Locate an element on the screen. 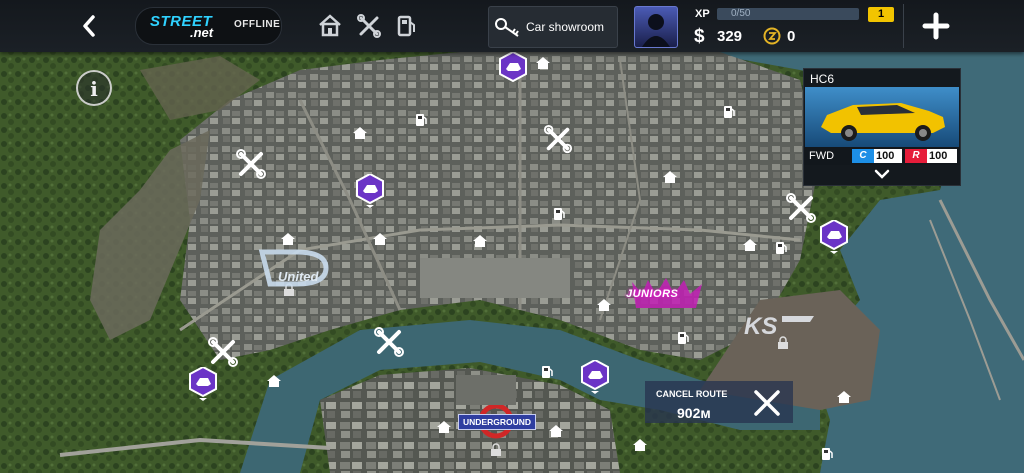 This screenshot has height=473, width=1024. avatar is located at coordinates (656, 27).